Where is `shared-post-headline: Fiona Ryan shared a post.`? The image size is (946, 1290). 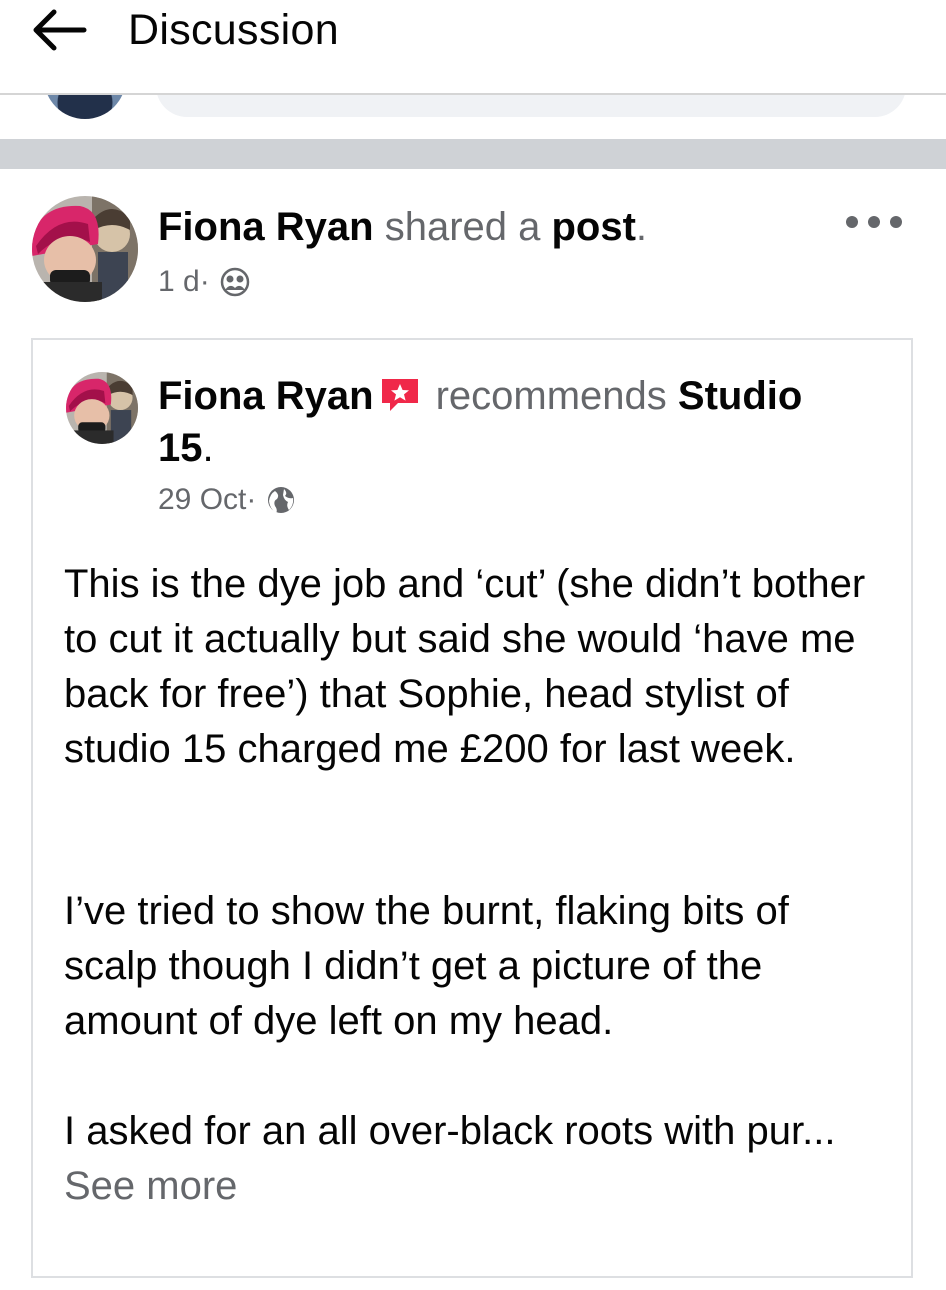 shared-post-headline: Fiona Ryan shared a post. is located at coordinates (402, 227).